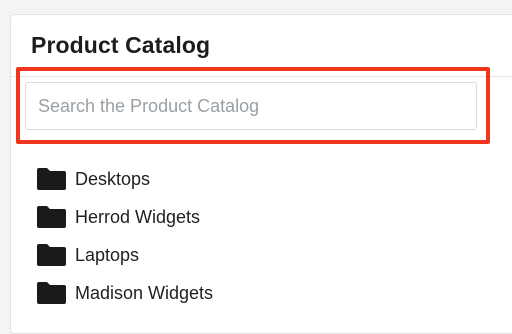 Image resolution: width=512 pixels, height=334 pixels. What do you see at coordinates (113, 178) in the screenshot?
I see `tree-item-label: Desktops` at bounding box center [113, 178].